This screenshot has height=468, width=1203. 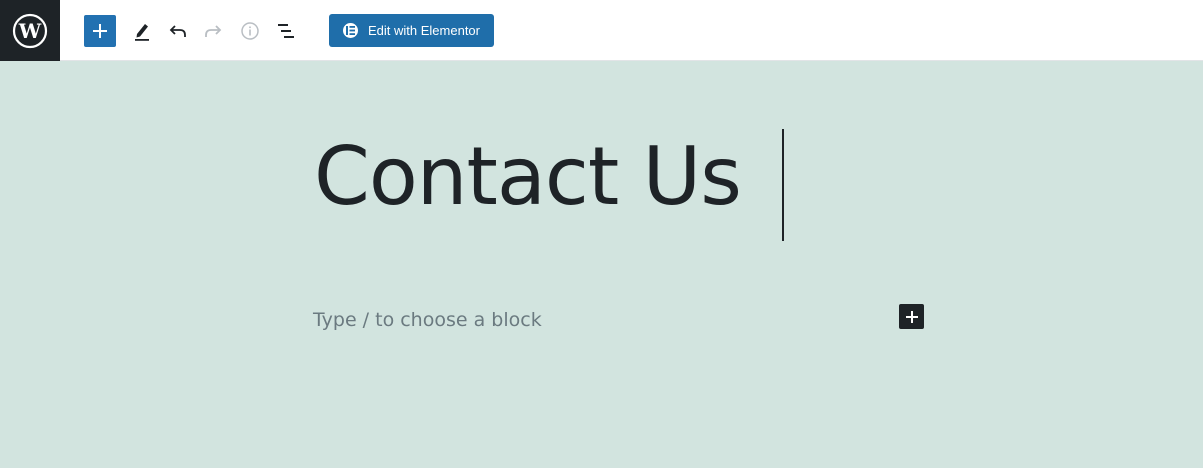 I want to click on info-icon, so click(x=250, y=31).